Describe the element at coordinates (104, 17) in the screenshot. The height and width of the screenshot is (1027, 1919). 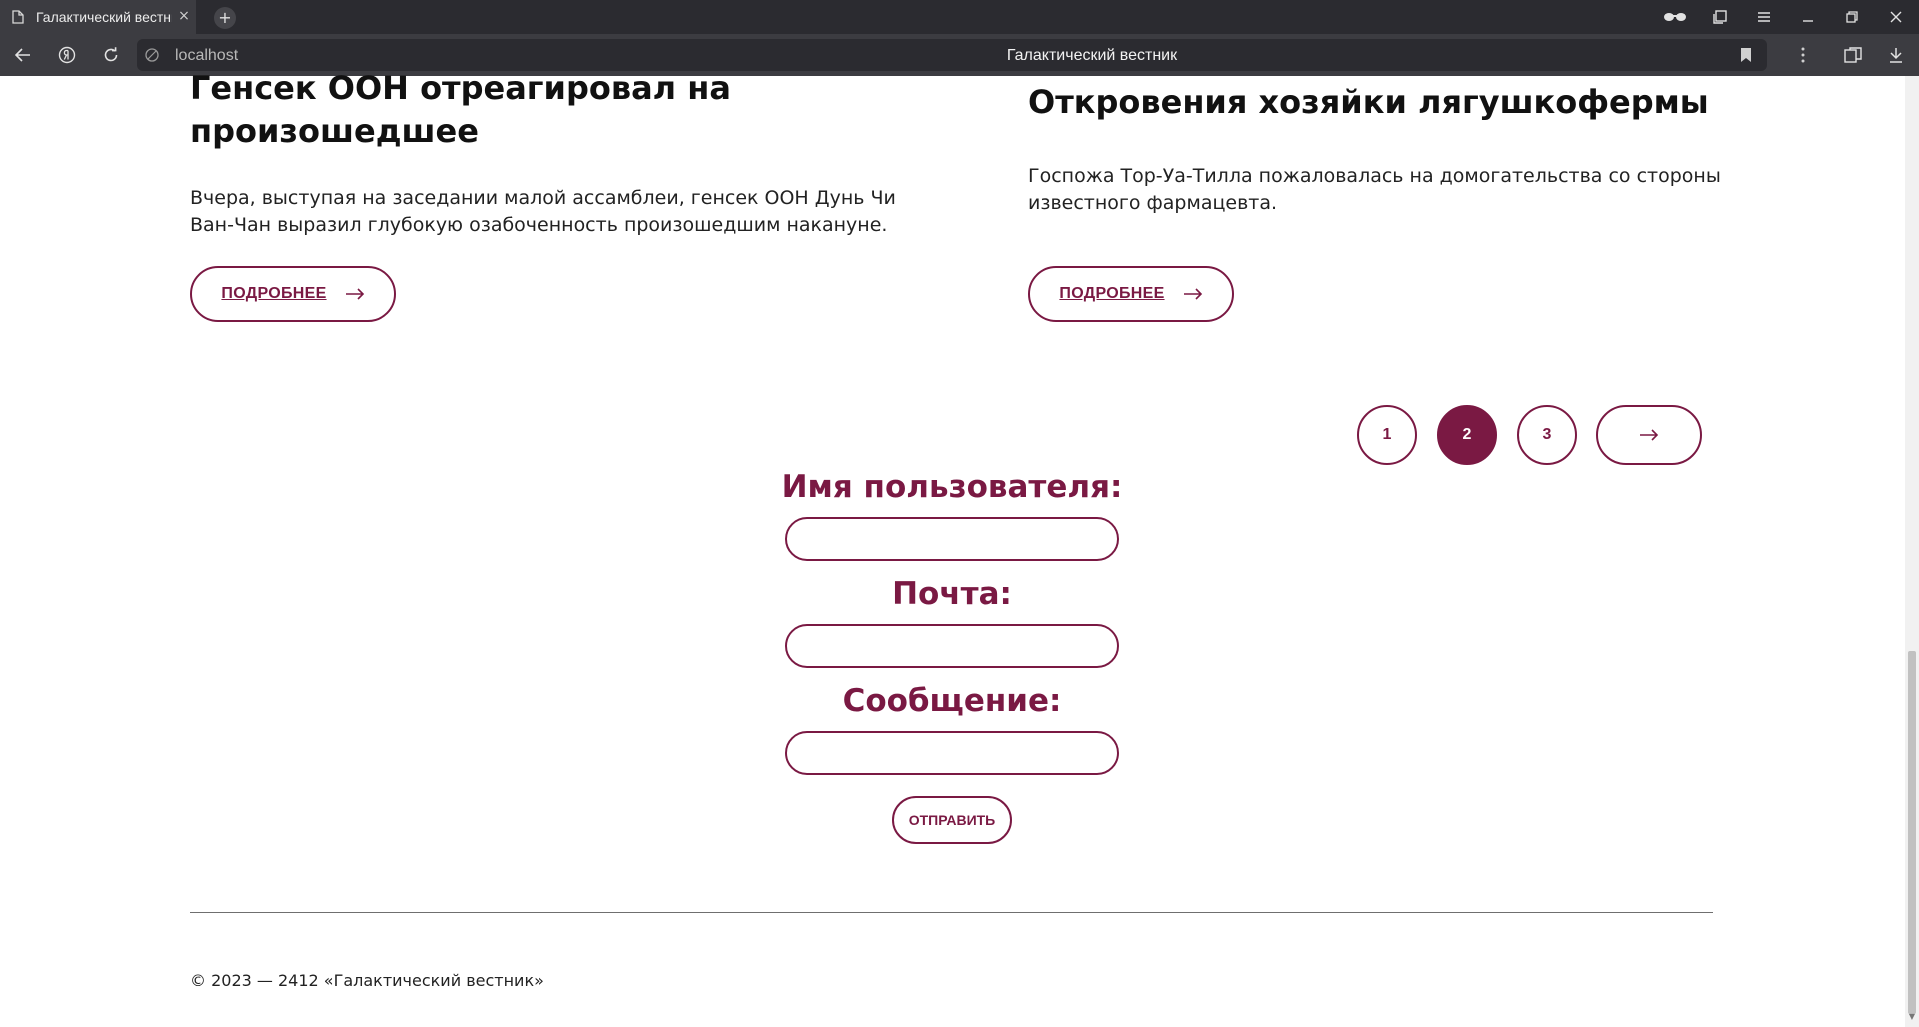
I see `tab-title: Галактический вестник` at that location.